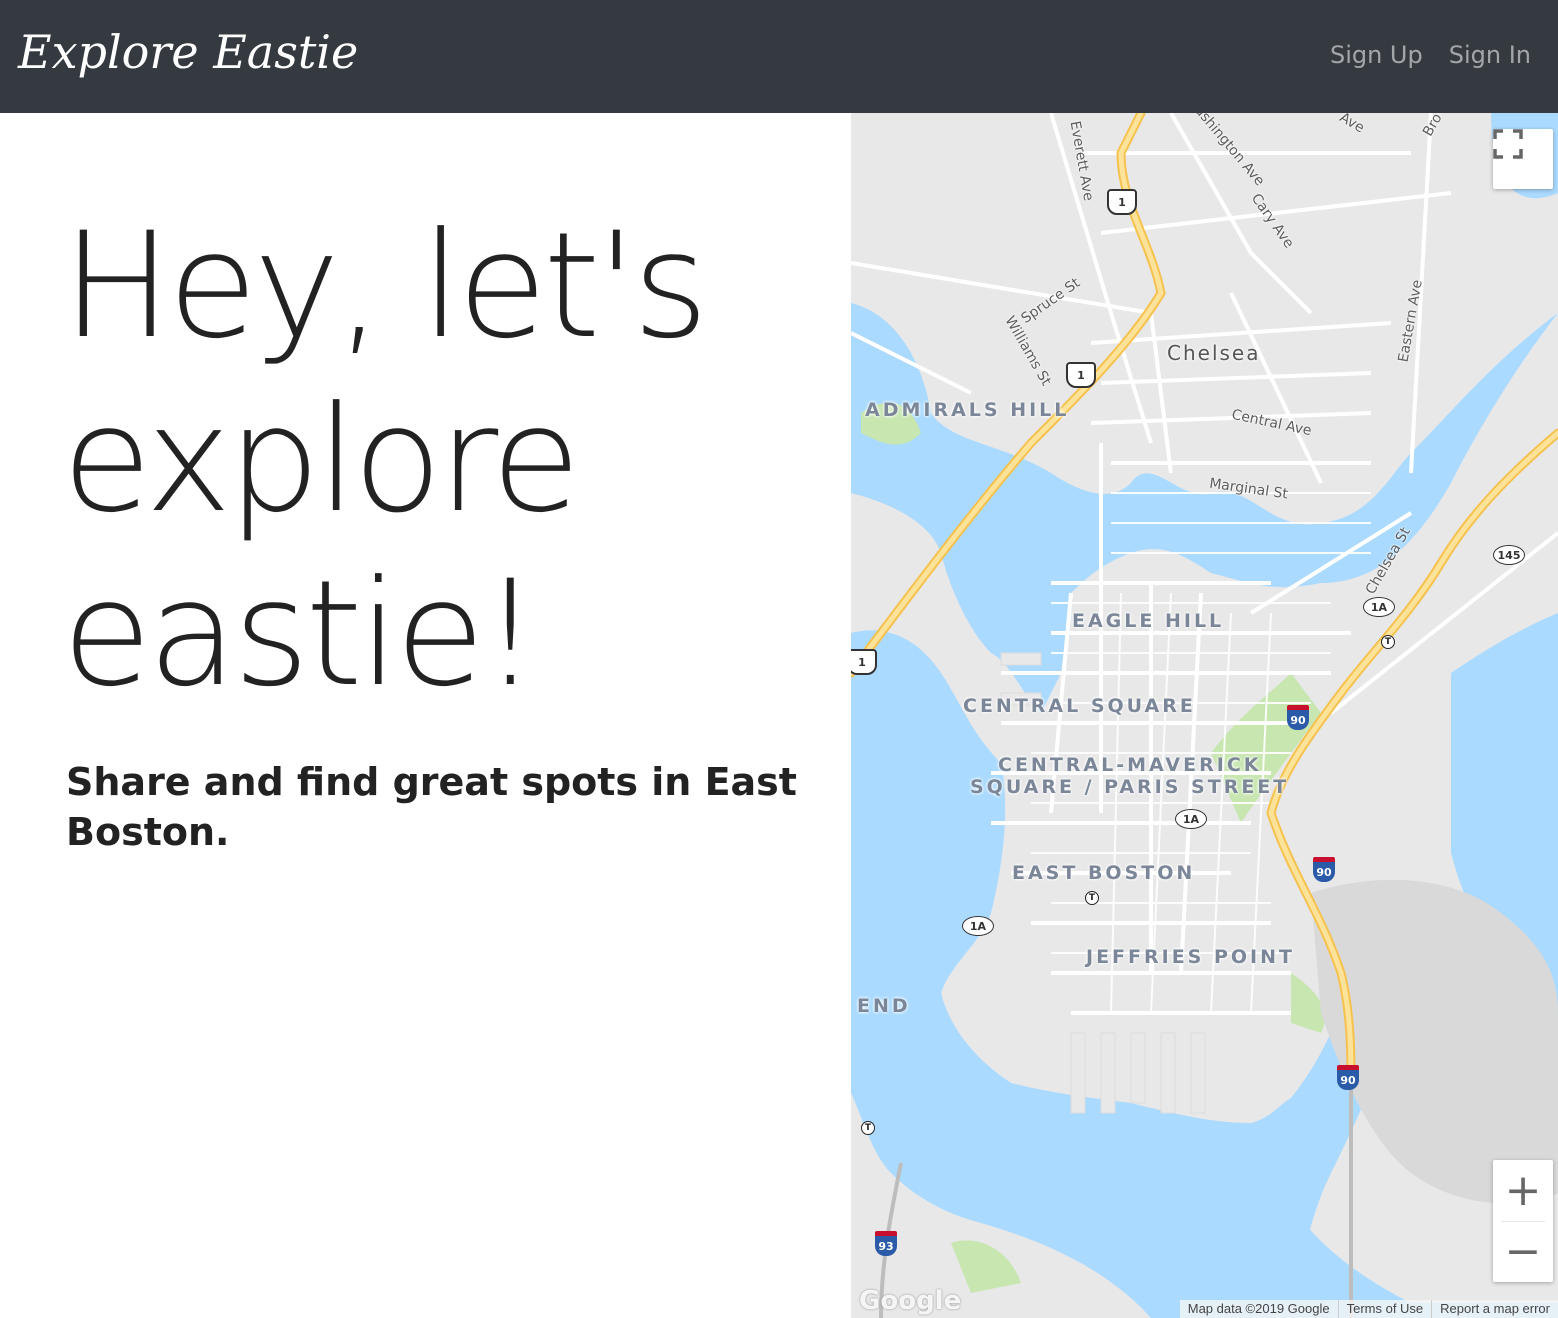 The image size is (1558, 1318). I want to click on sign-in-link: Sign In, so click(1490, 55).